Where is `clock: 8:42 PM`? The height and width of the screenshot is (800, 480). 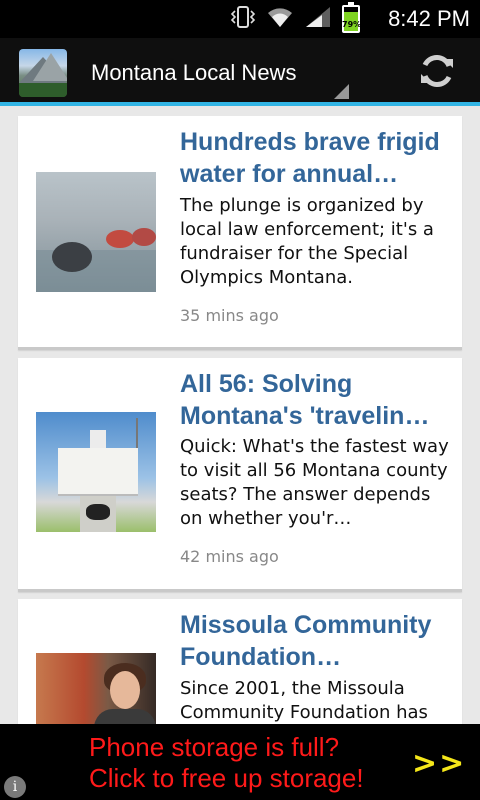 clock: 8:42 PM is located at coordinates (429, 18).